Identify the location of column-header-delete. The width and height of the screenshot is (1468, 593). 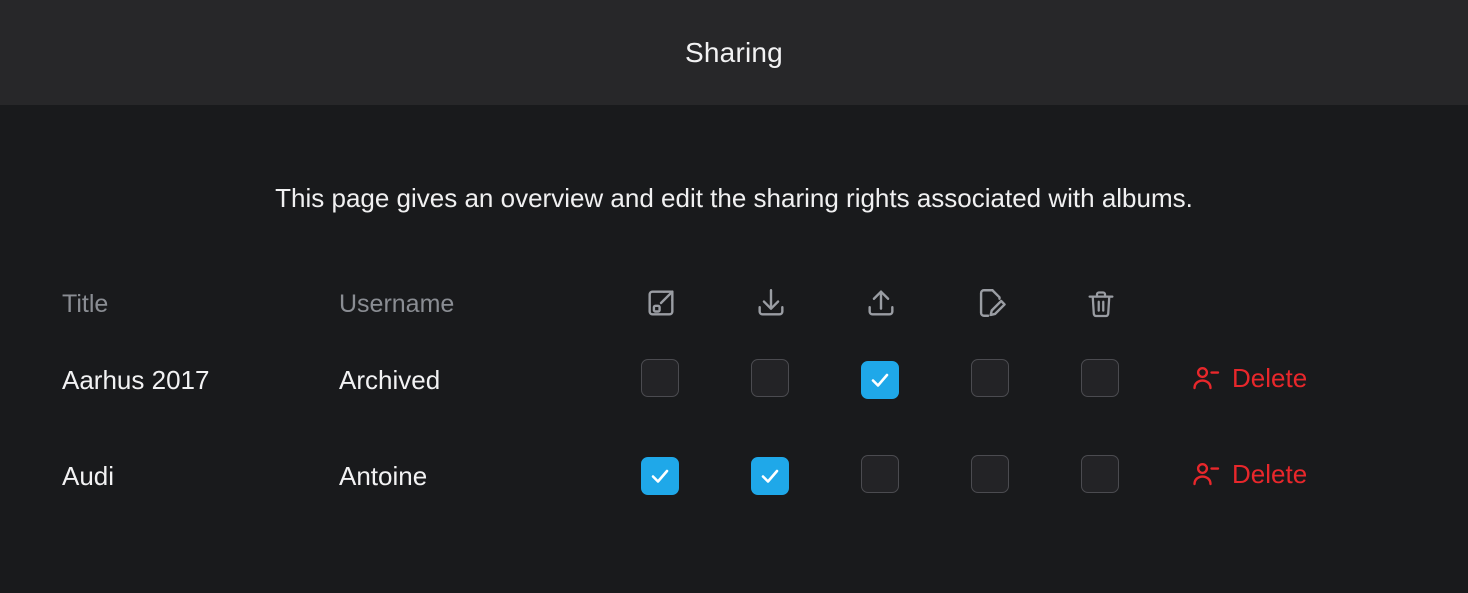
(1136, 304).